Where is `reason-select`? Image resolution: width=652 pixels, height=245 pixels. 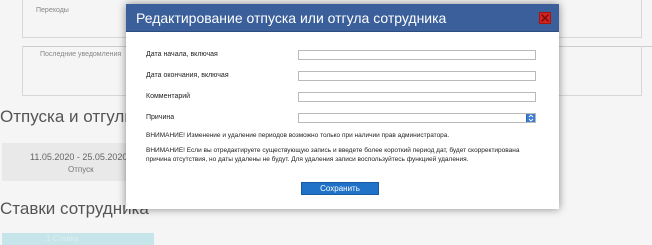 reason-select is located at coordinates (417, 118).